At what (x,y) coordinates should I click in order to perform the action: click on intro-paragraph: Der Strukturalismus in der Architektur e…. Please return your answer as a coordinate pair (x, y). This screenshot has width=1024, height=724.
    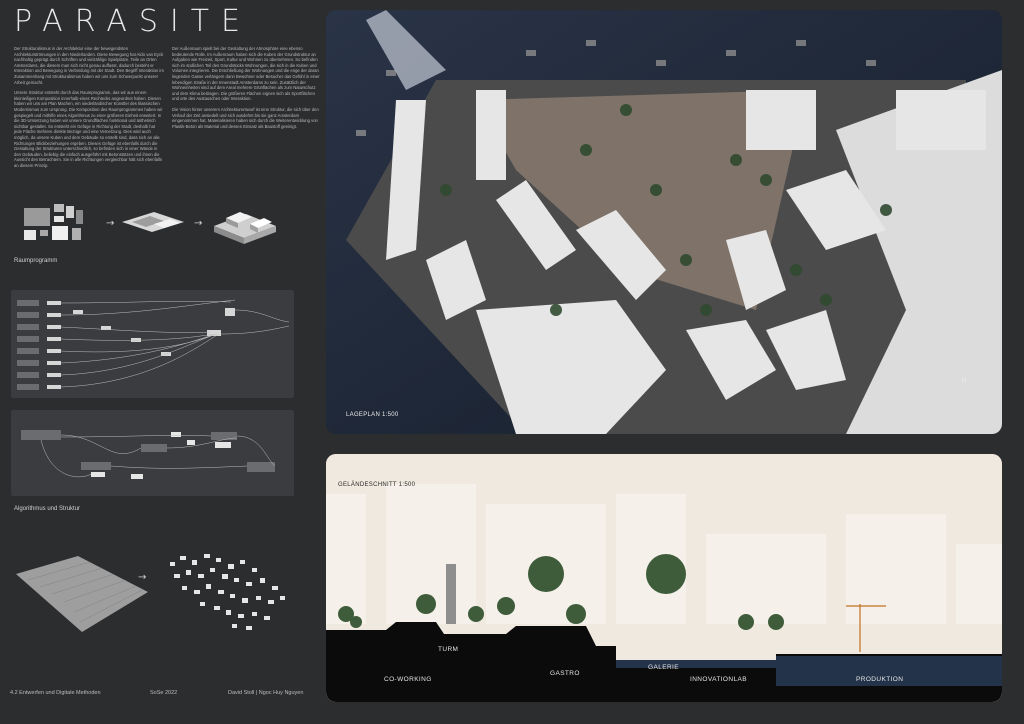
    Looking at the image, I should click on (89, 65).